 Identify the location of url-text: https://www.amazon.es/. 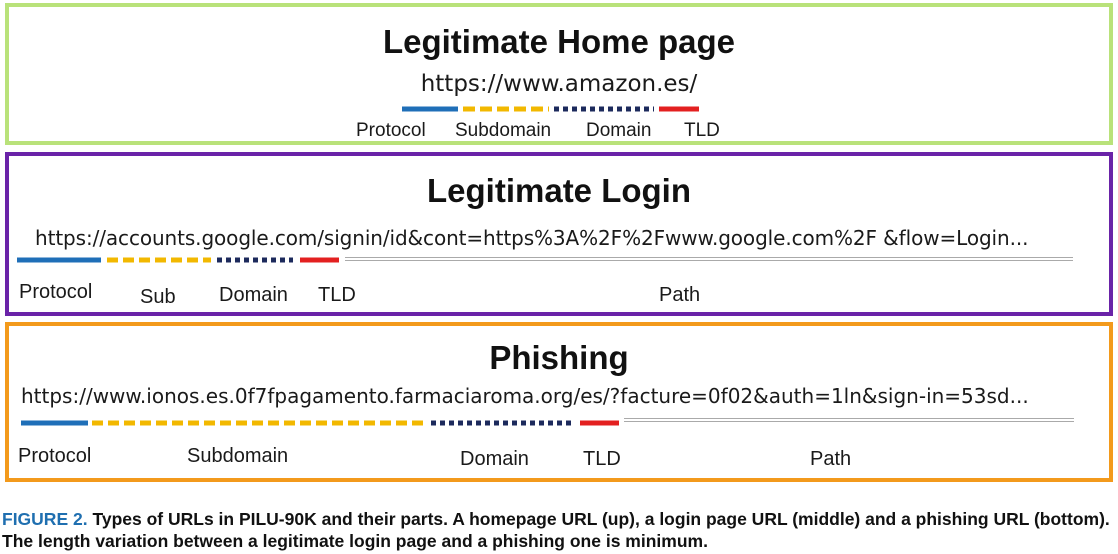
(559, 84).